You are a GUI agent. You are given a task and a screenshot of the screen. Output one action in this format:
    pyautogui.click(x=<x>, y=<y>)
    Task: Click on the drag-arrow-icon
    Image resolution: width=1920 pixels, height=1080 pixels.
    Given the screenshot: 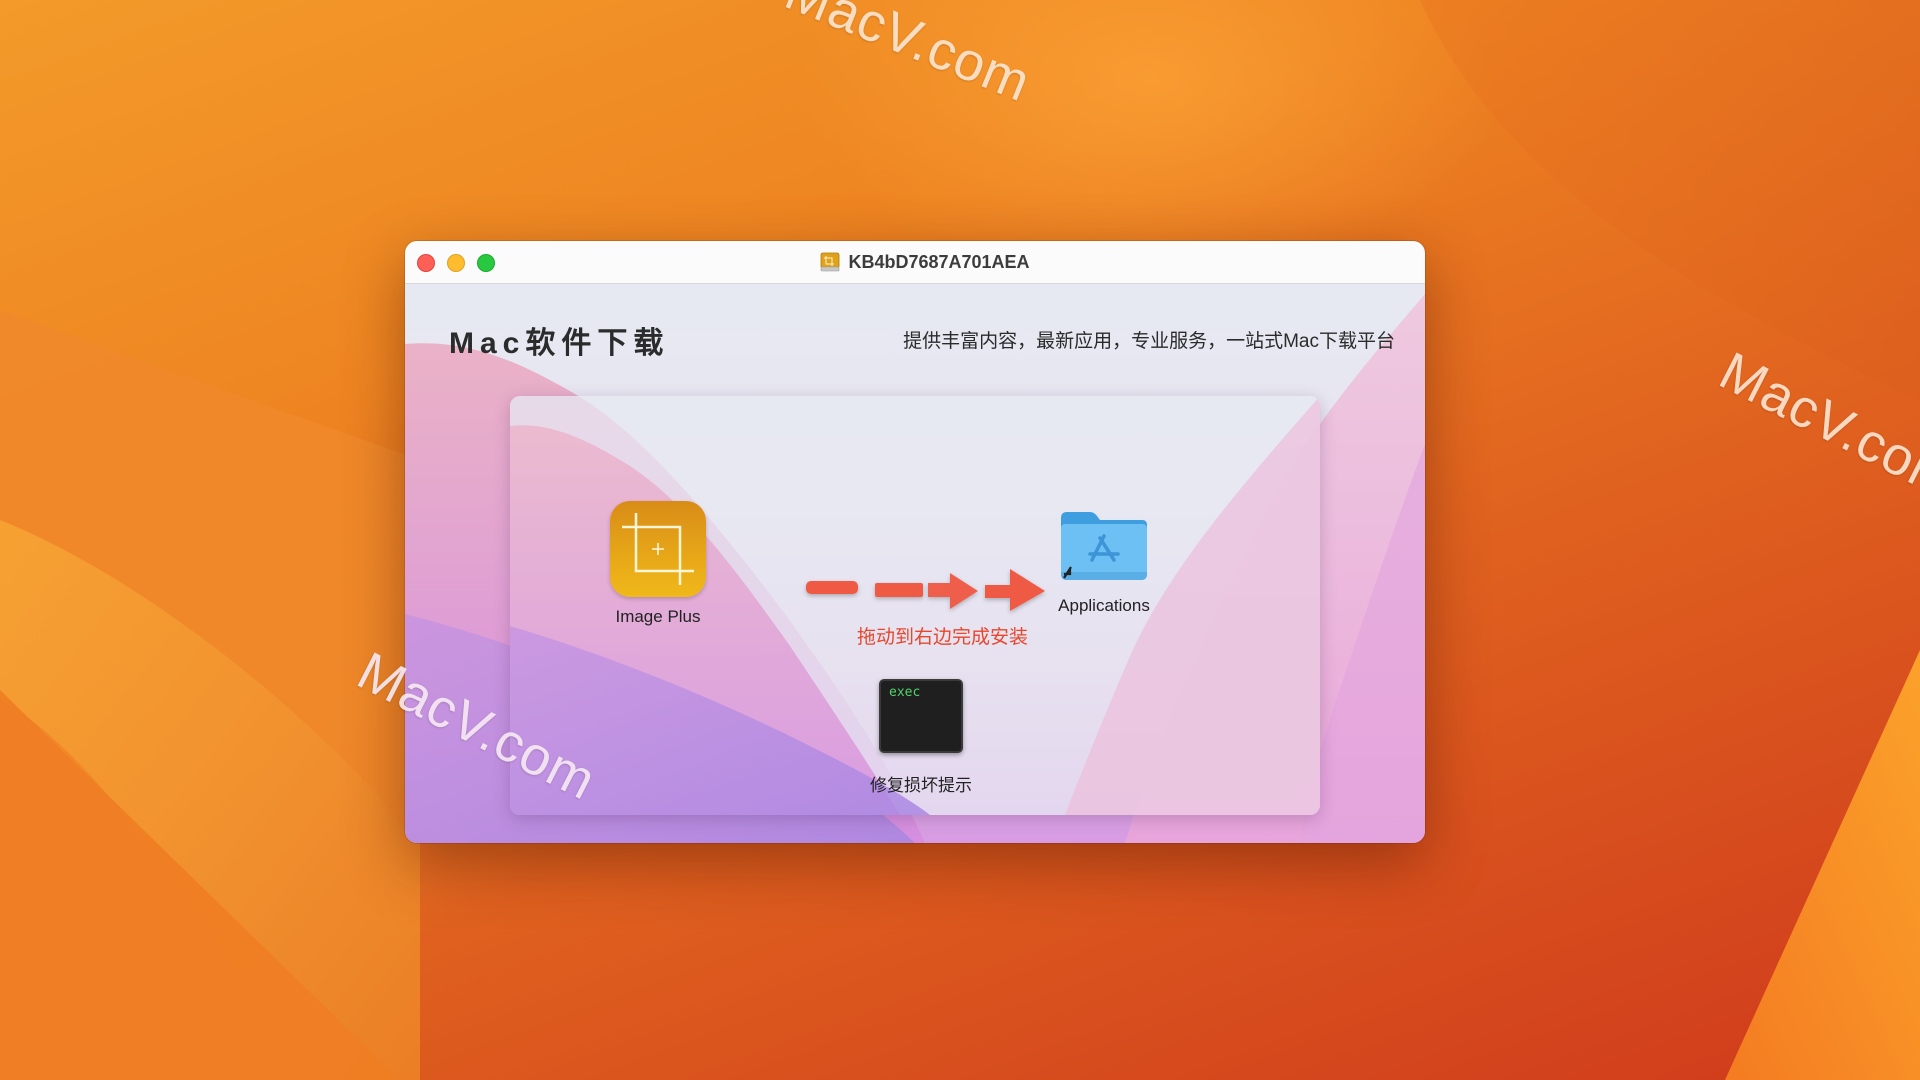 What is the action you would take?
    pyautogui.click(x=930, y=591)
    